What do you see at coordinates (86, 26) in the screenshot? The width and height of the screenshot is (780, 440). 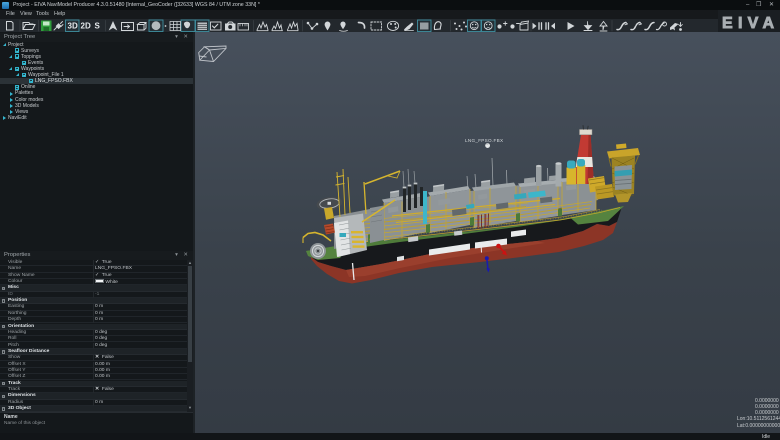 I see `svg-text: 2D` at bounding box center [86, 26].